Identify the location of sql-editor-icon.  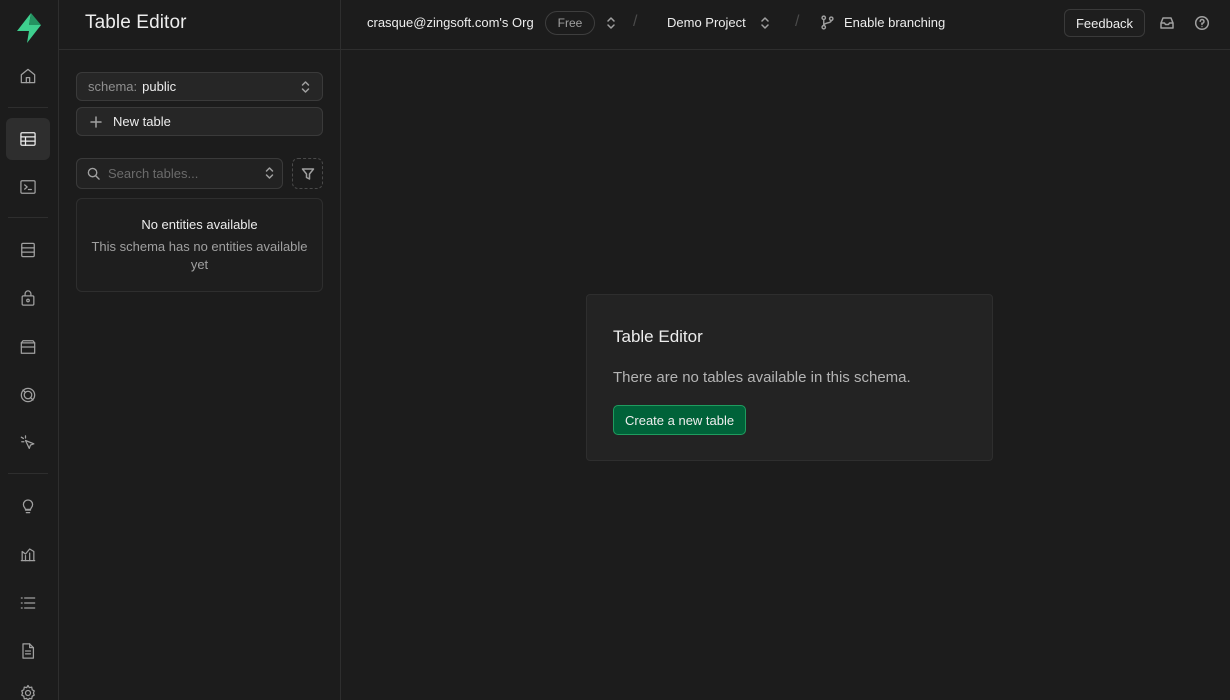
(28, 187).